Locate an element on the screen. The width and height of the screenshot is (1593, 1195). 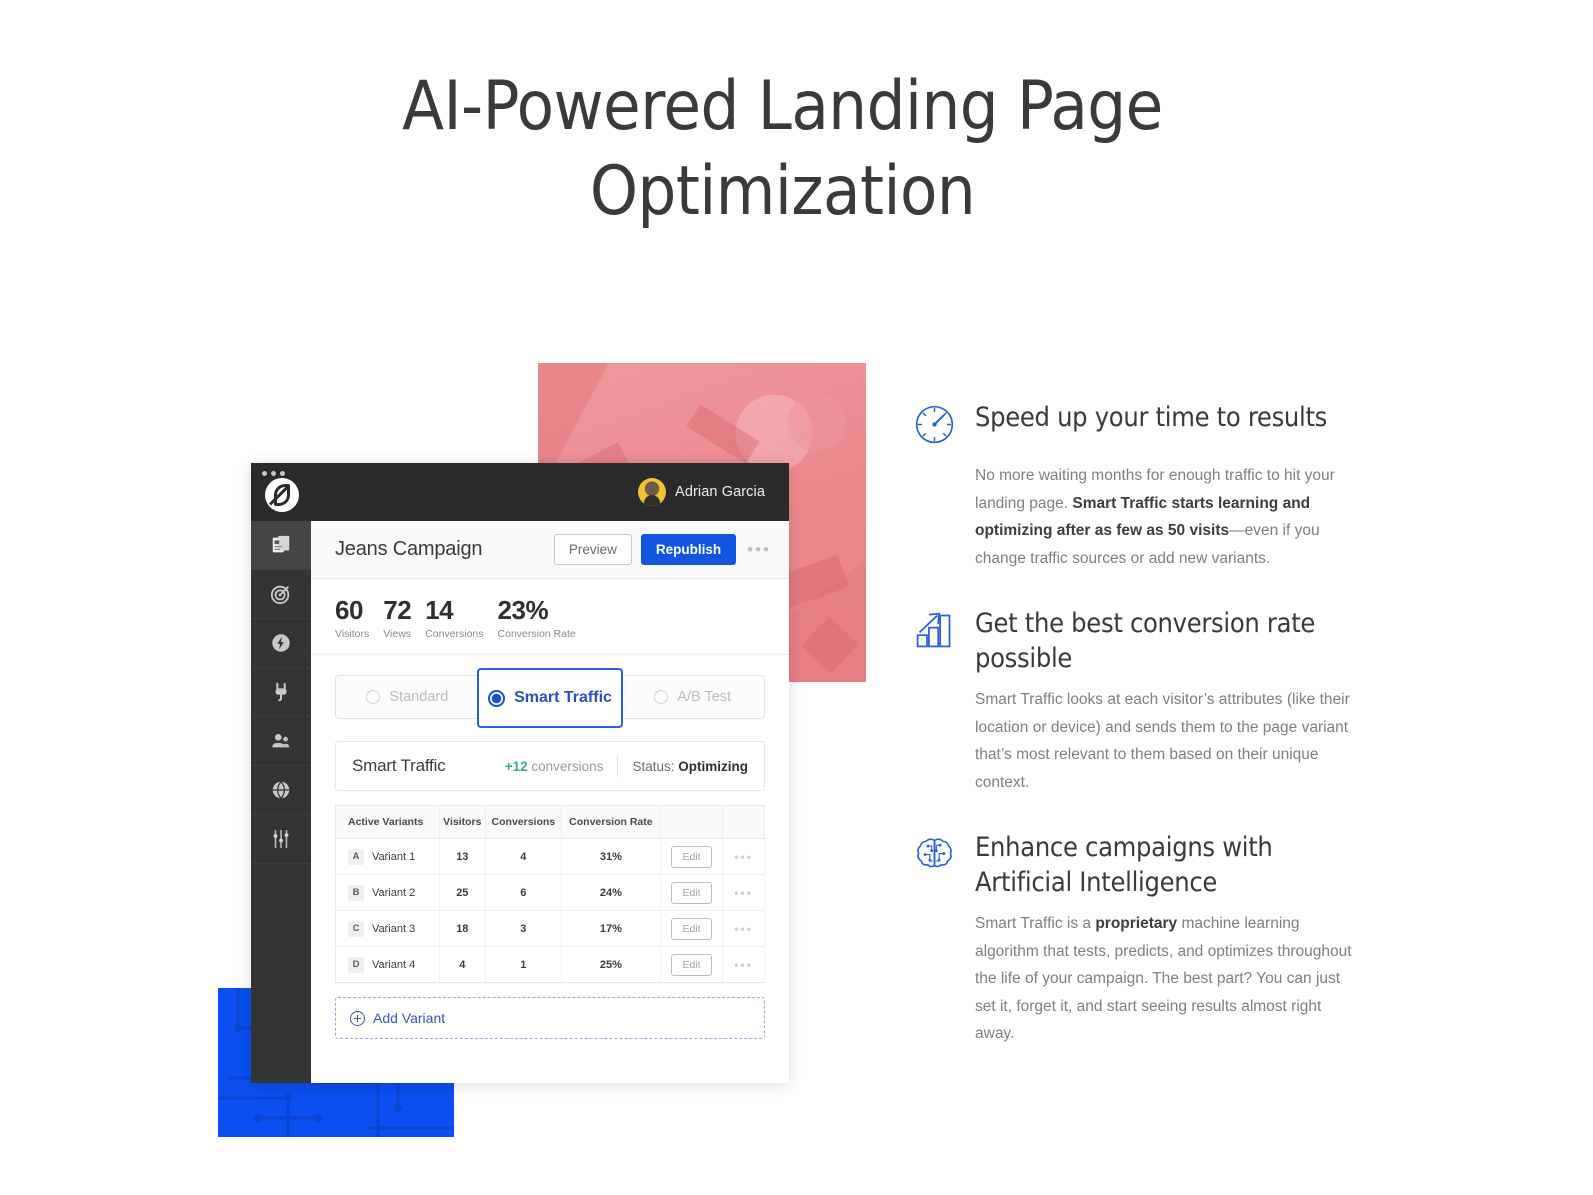
feature-head: Speed up your time to results is located at coordinates (1137, 426).